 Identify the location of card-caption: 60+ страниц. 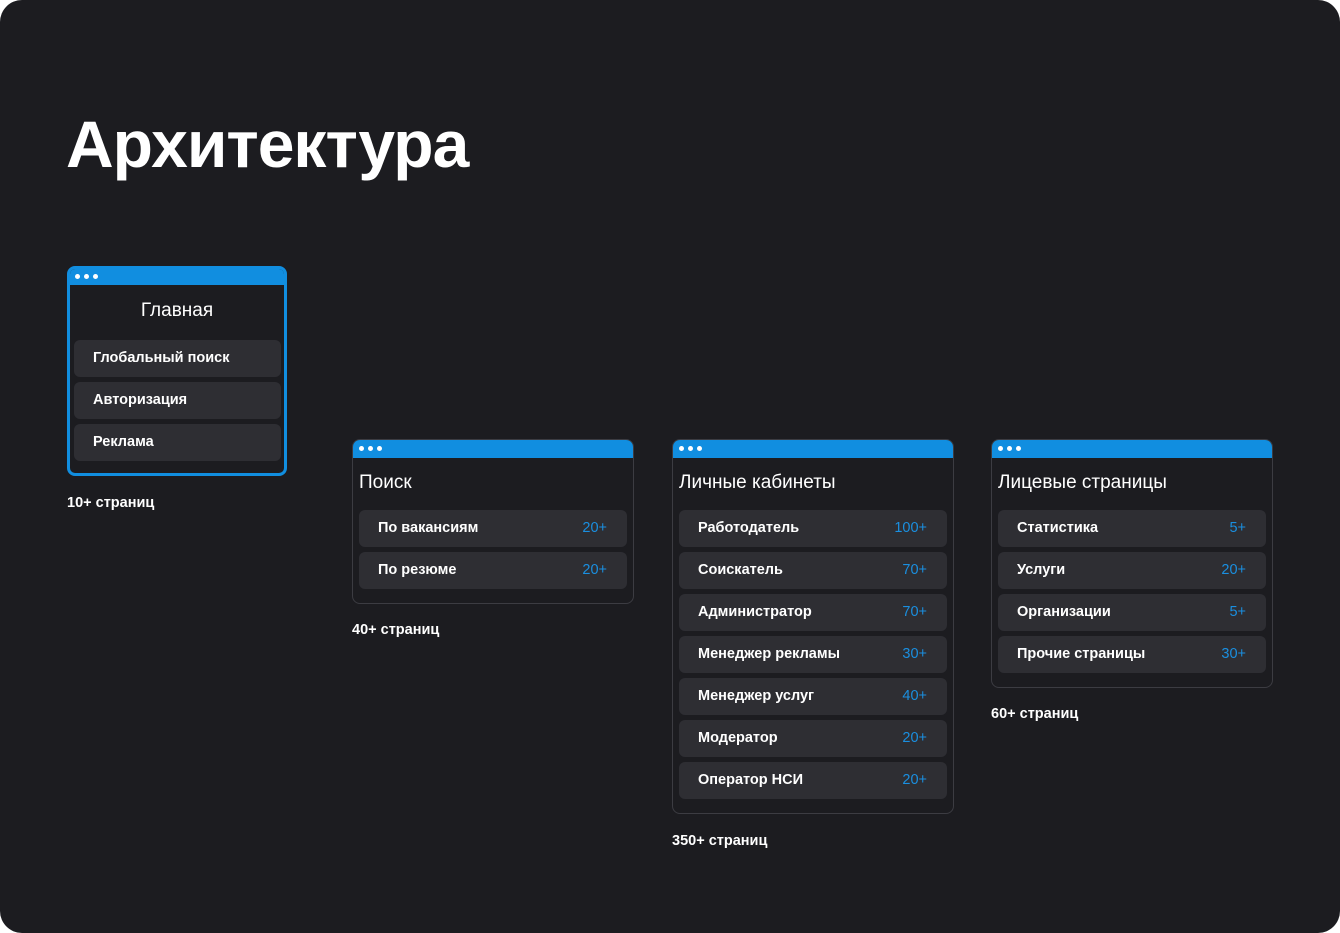
(1035, 714).